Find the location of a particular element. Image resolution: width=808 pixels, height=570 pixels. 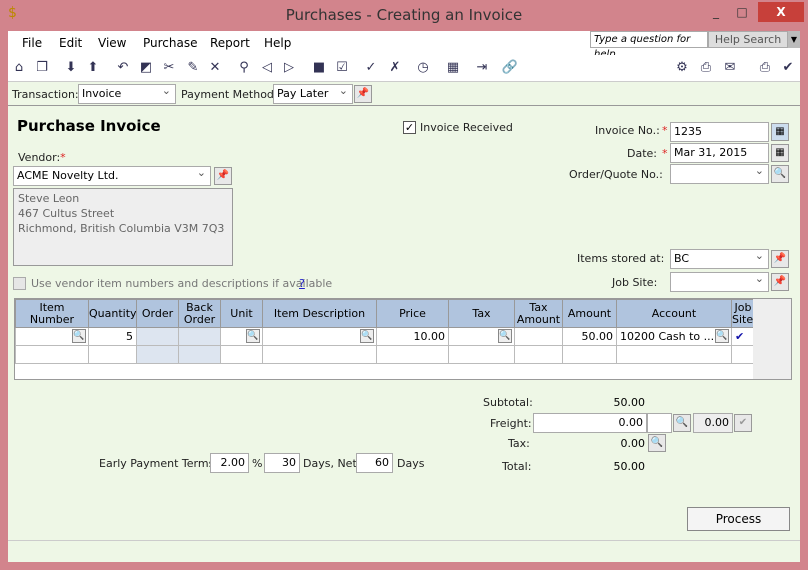

upload-icon: ⬆ is located at coordinates (93, 68).